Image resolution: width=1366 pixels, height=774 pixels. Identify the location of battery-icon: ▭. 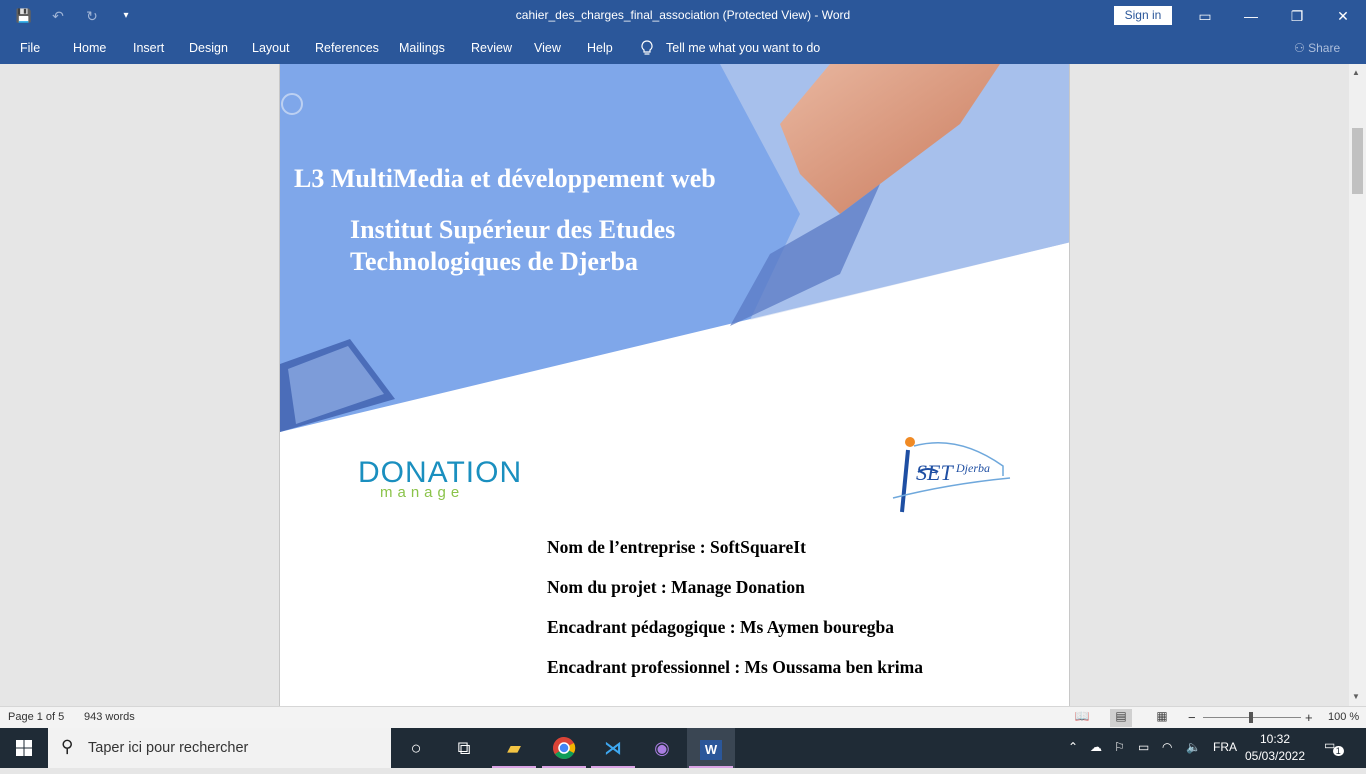
(1143, 747).